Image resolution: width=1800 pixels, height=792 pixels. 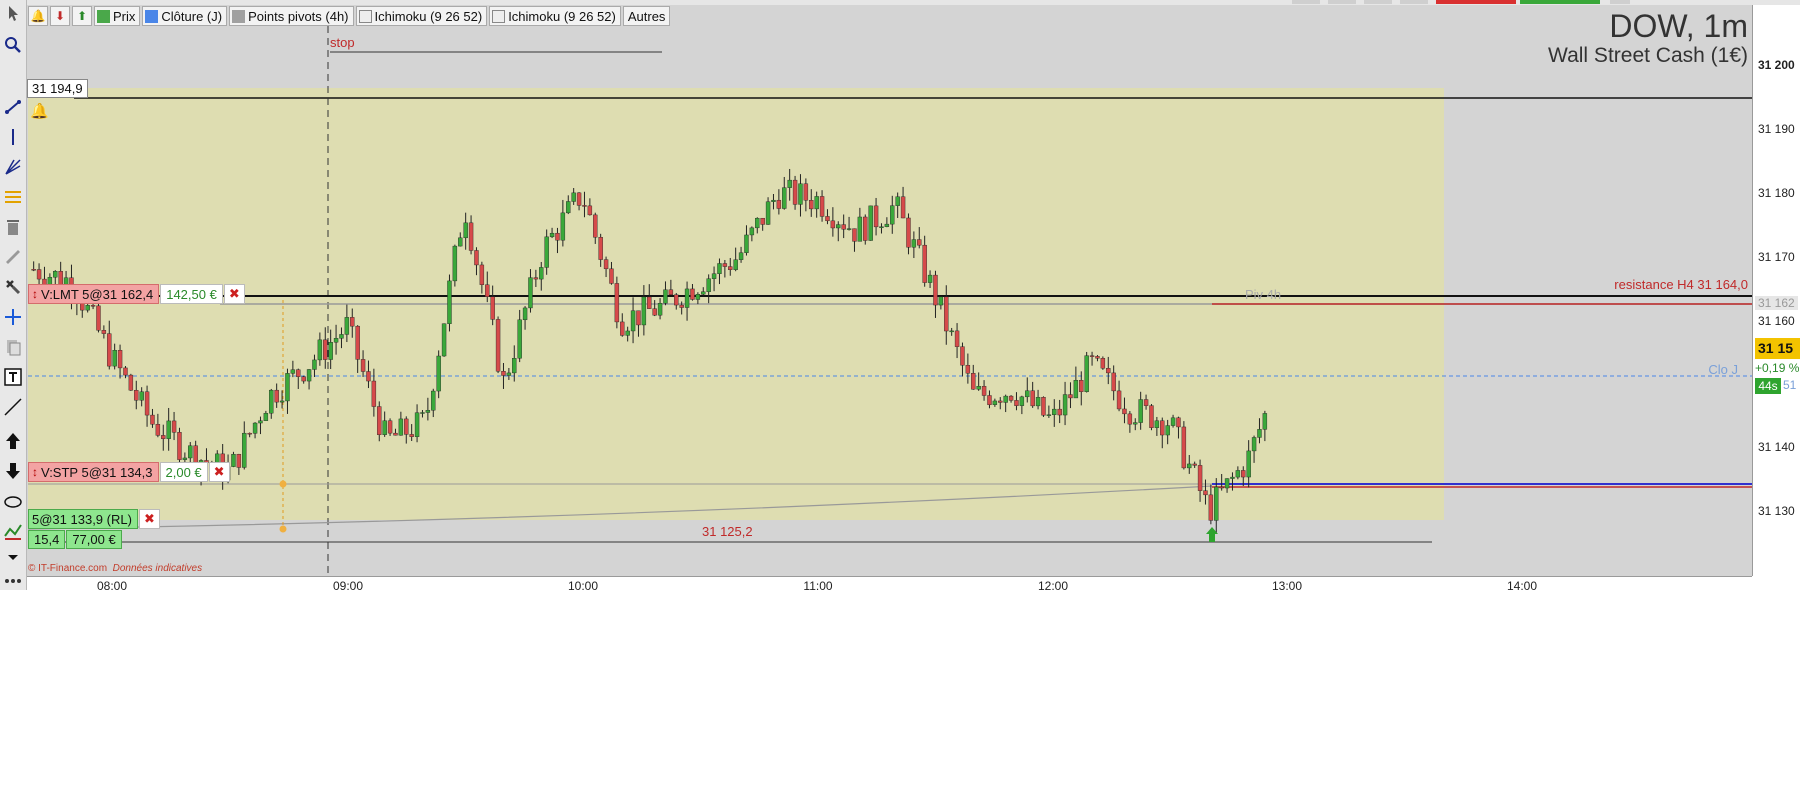 I want to click on legend-item-price: Prix, so click(x=117, y=16).